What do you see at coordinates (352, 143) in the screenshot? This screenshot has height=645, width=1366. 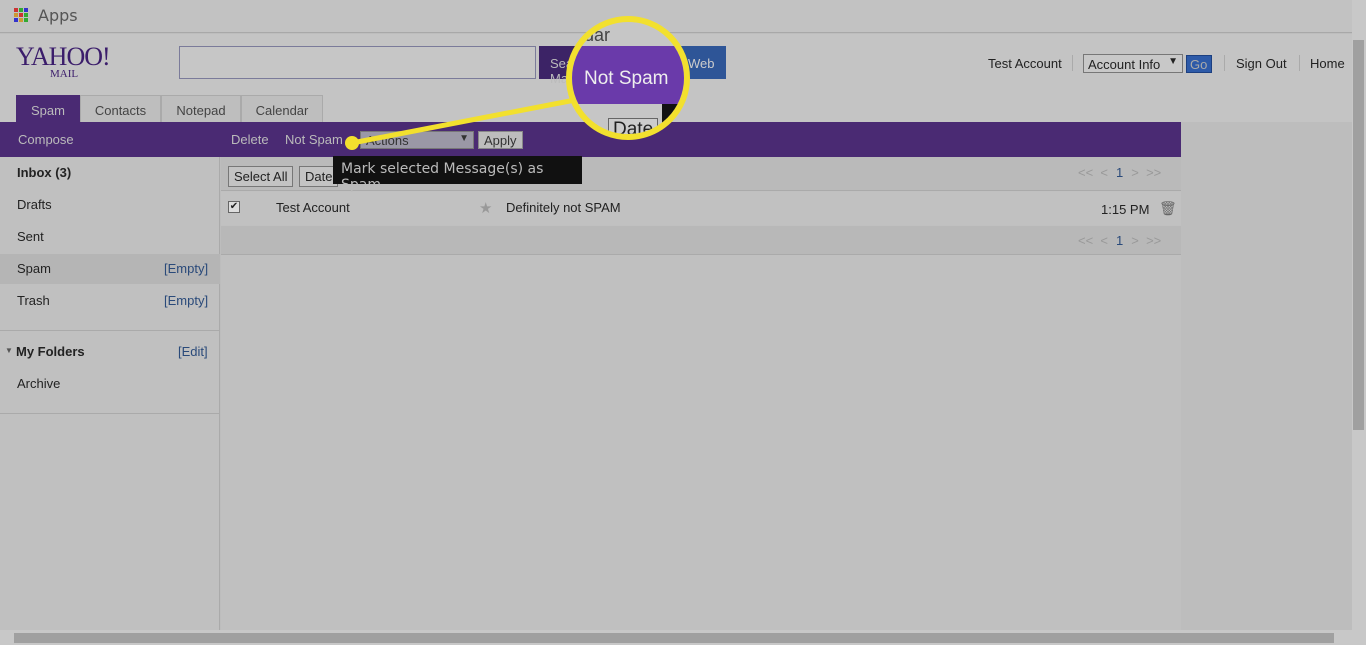 I see `callout-dot` at bounding box center [352, 143].